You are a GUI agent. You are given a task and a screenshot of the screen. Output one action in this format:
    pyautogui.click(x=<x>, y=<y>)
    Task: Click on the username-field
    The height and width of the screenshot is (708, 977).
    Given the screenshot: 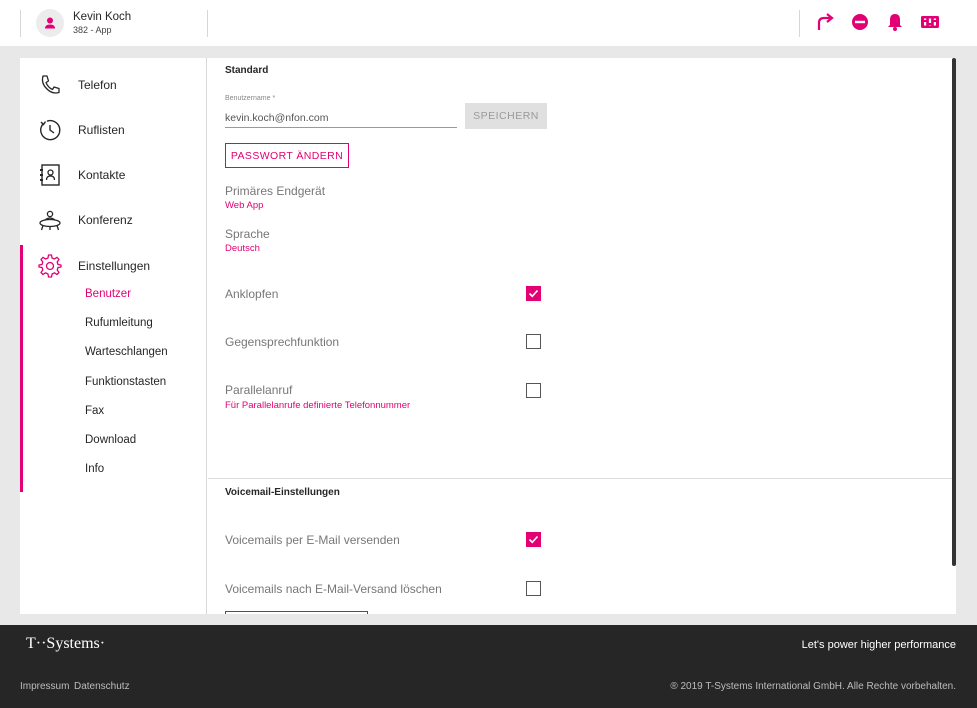 What is the action you would take?
    pyautogui.click(x=341, y=118)
    